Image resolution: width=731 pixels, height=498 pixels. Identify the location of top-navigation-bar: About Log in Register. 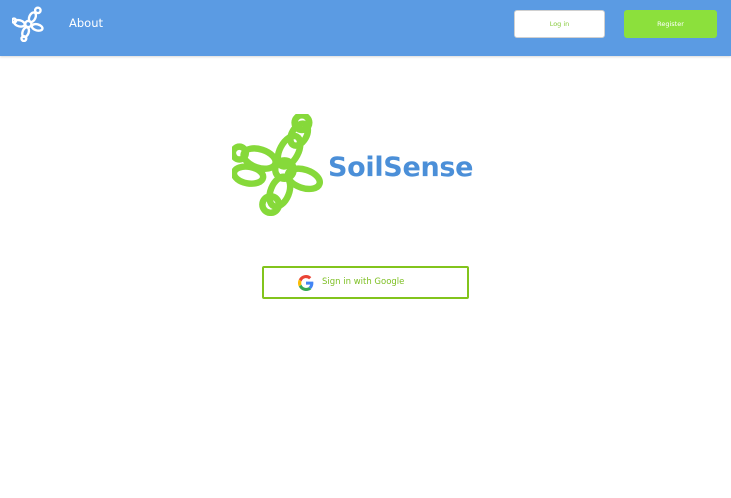
(365, 28).